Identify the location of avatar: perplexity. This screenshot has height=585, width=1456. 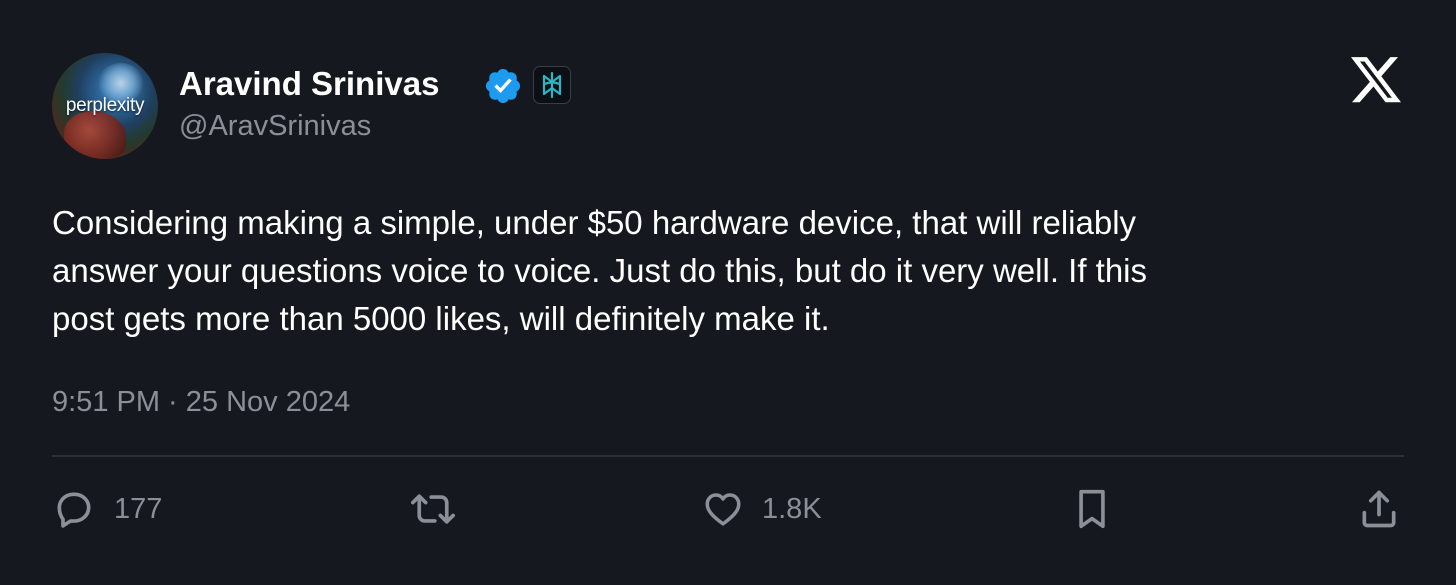
(105, 106).